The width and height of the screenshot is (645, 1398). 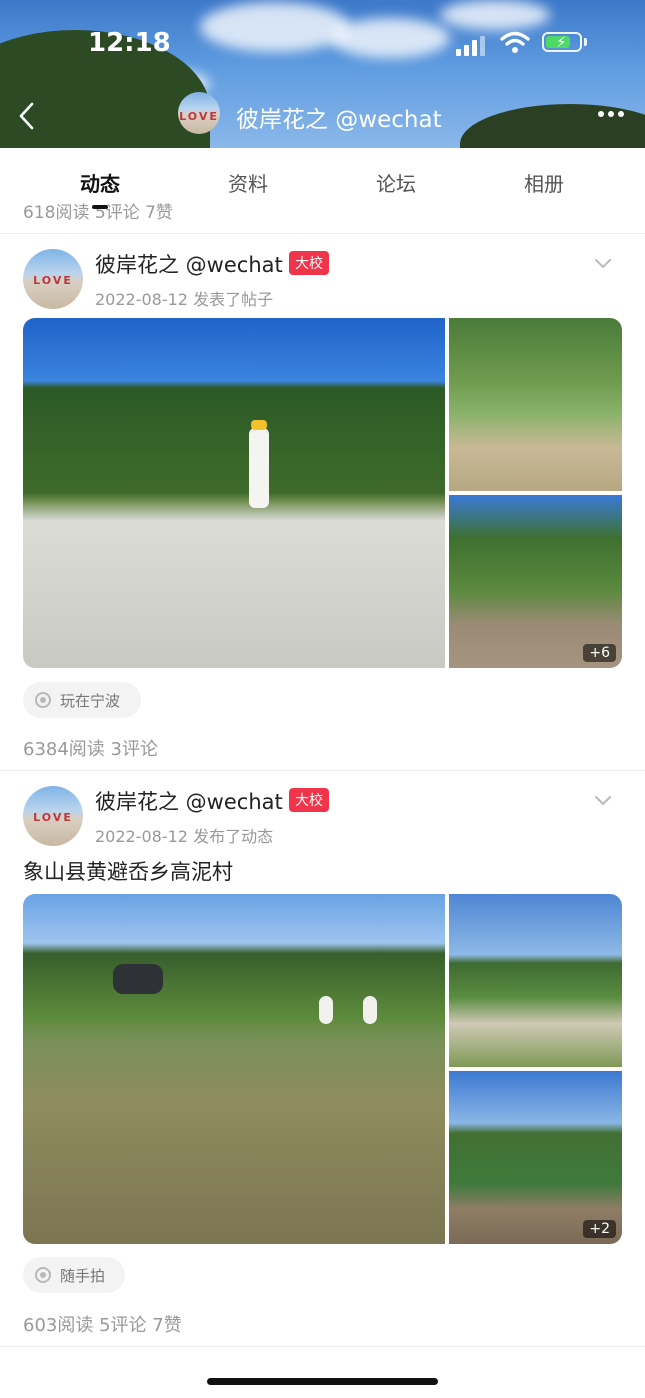 I want to click on divider, so click(x=322, y=1346).